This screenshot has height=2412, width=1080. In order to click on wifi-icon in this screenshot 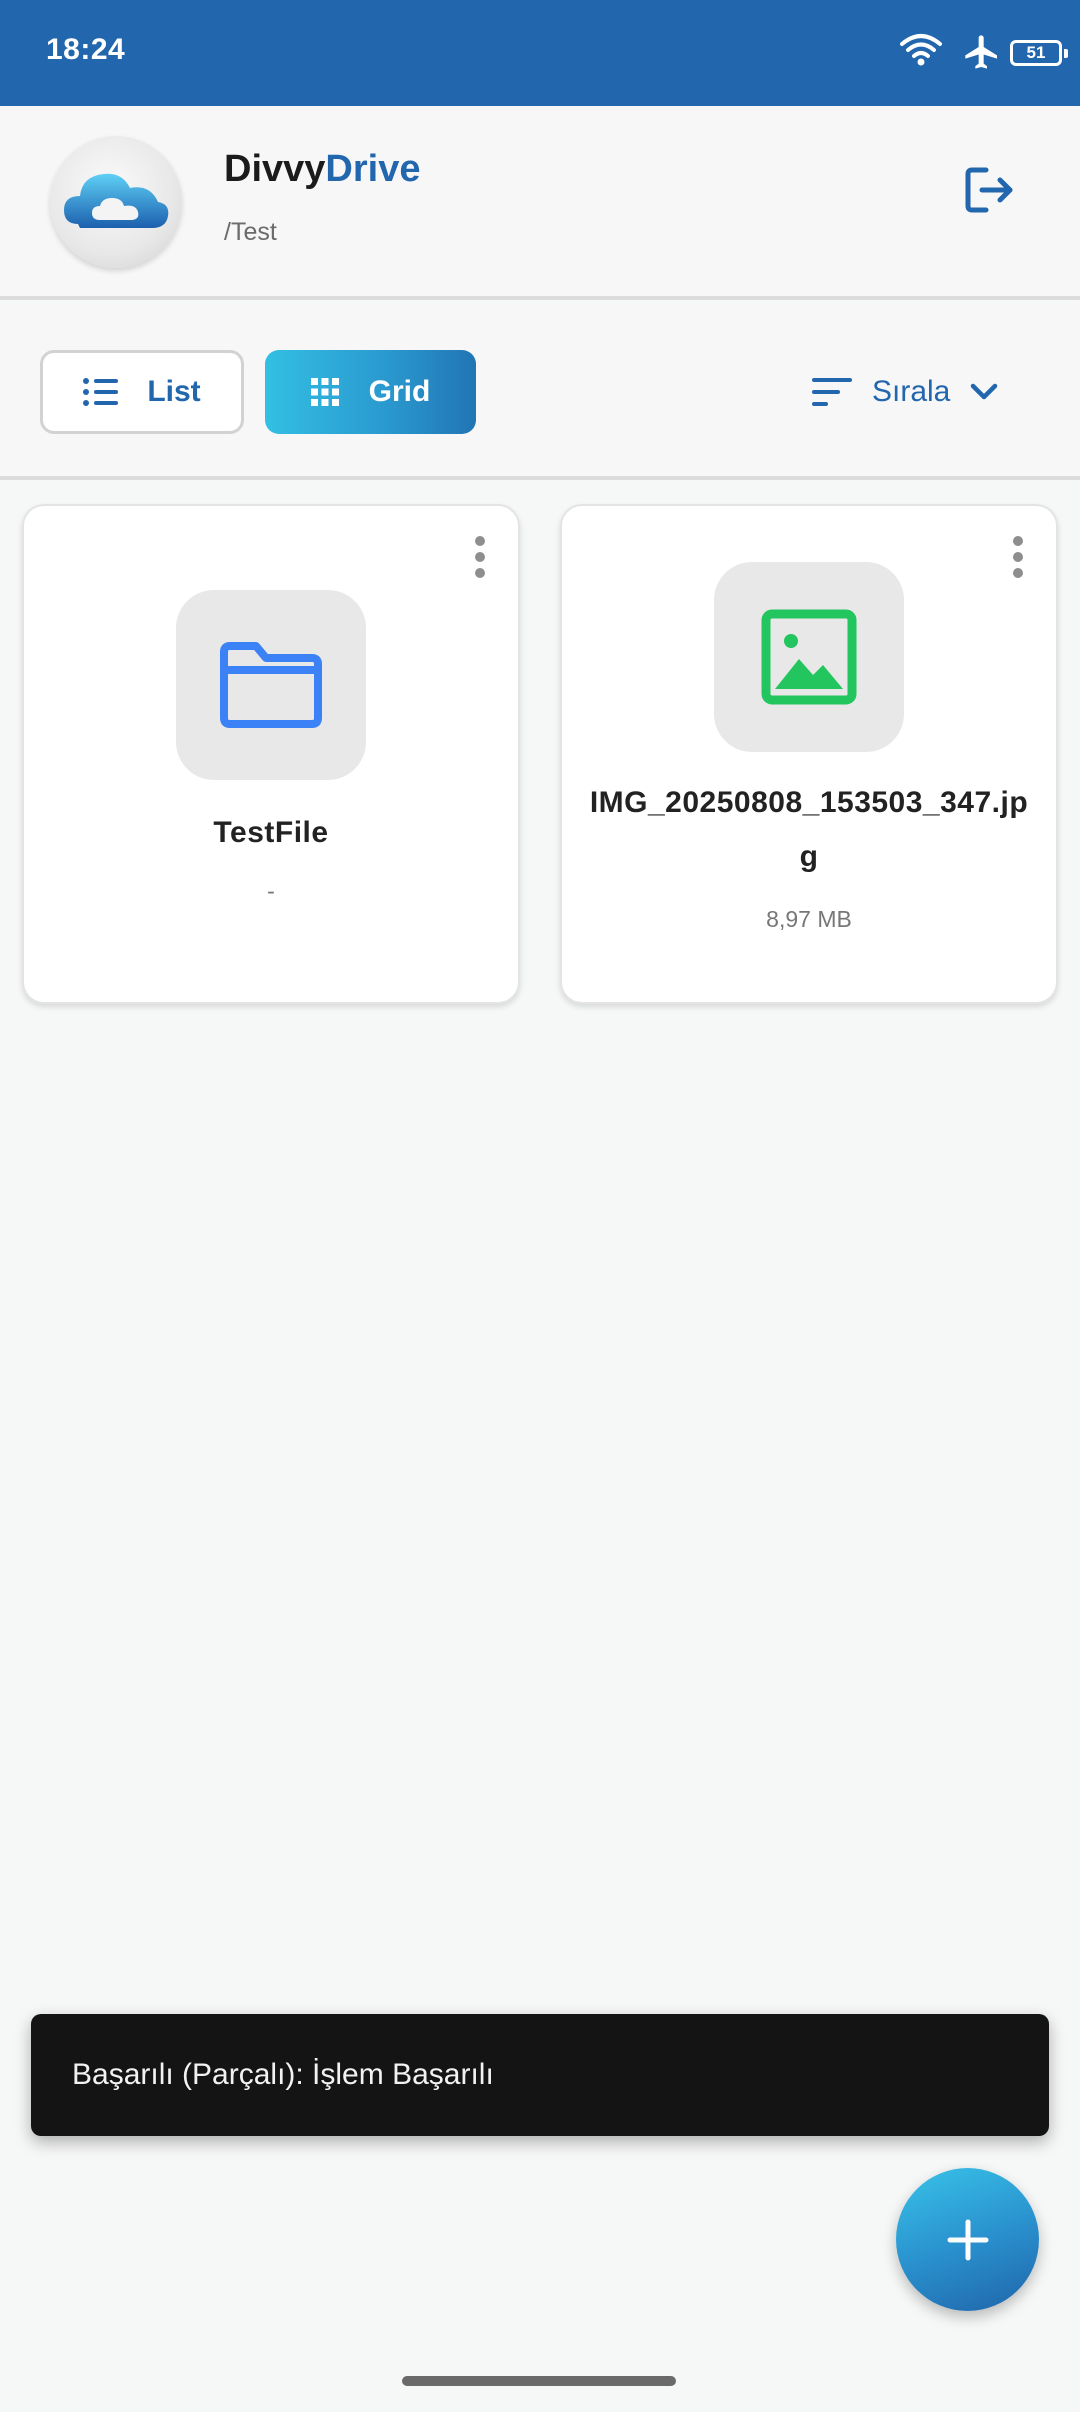, I will do `click(921, 50)`.